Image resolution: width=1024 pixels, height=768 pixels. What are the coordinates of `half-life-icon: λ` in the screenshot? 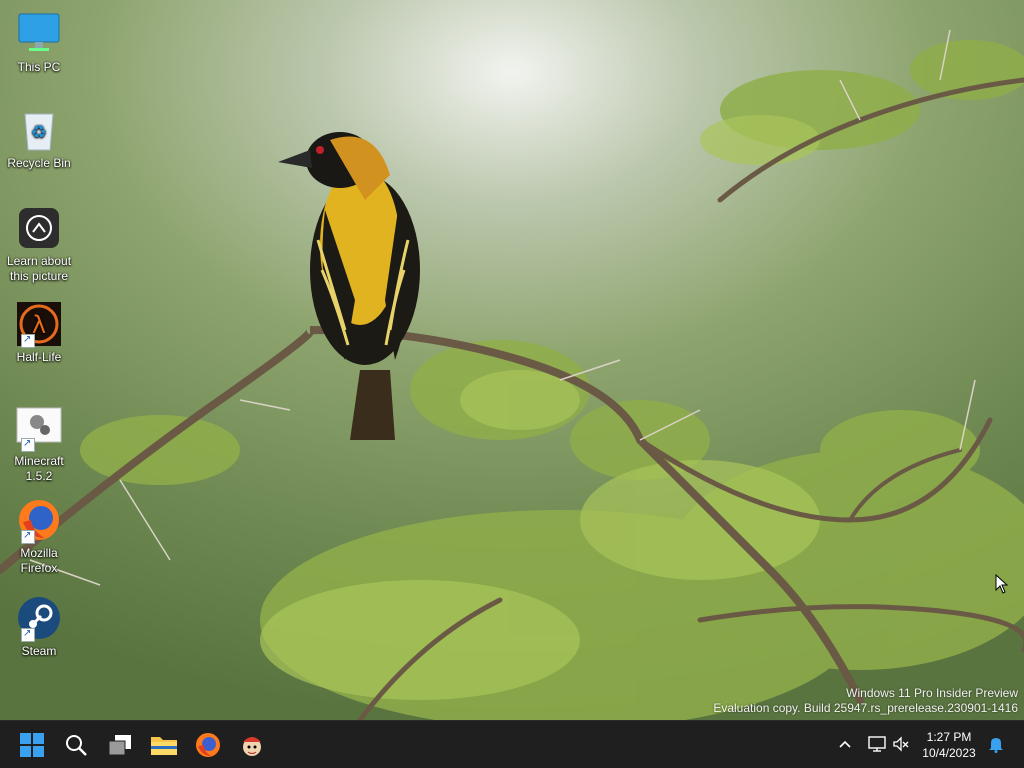 It's located at (39, 324).